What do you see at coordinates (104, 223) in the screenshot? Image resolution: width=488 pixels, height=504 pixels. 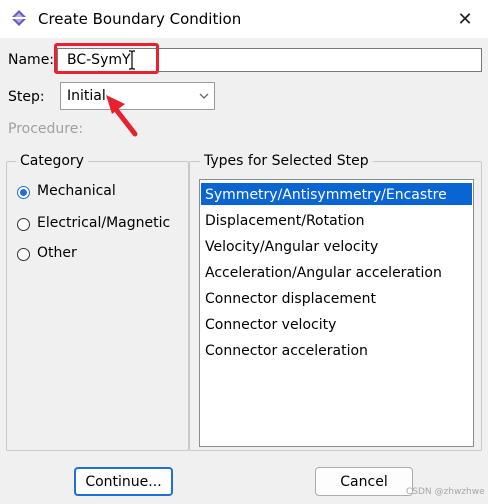 I see `radio-electrical-label: Electrical/Magnetic` at bounding box center [104, 223].